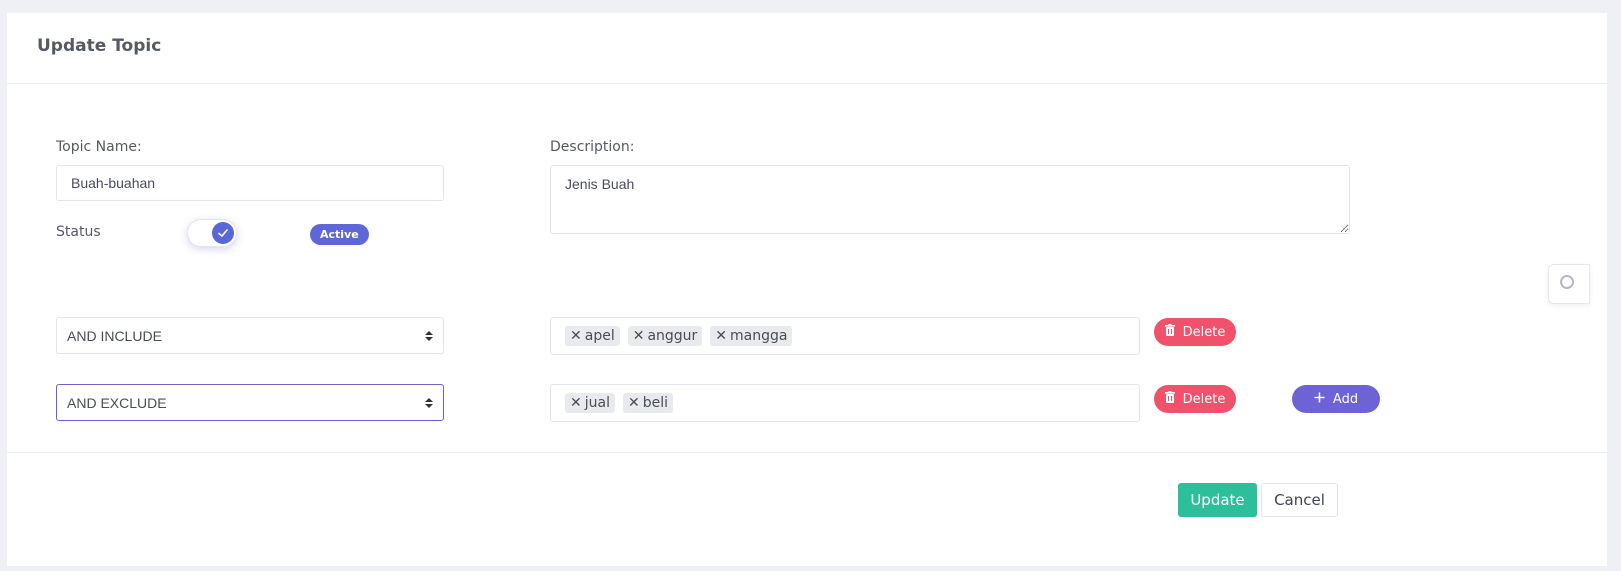 This screenshot has height=571, width=1621. What do you see at coordinates (1319, 399) in the screenshot?
I see `plus-icon` at bounding box center [1319, 399].